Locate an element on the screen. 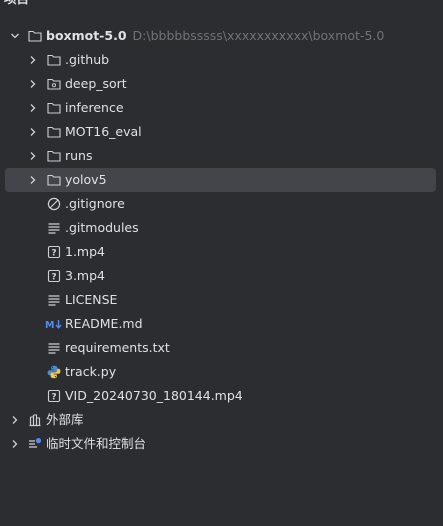  markdown-file-icon: M is located at coordinates (54, 324).